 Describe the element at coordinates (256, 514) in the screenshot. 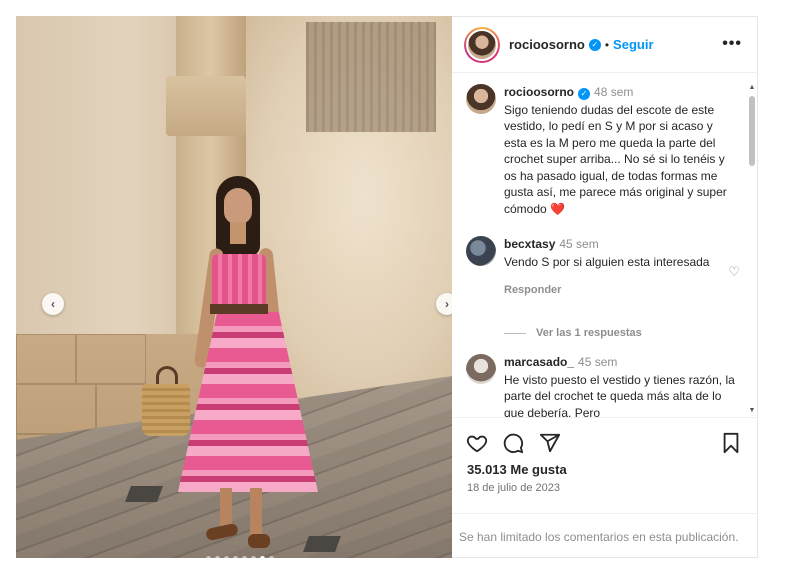

I see `leg-right` at that location.